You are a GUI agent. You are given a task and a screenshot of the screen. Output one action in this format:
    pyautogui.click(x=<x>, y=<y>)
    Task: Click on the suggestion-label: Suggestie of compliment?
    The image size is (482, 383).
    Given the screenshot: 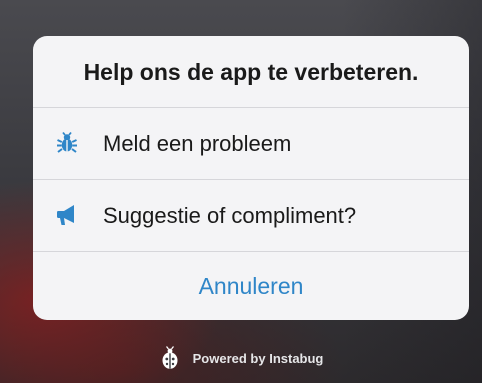 What is the action you would take?
    pyautogui.click(x=230, y=215)
    